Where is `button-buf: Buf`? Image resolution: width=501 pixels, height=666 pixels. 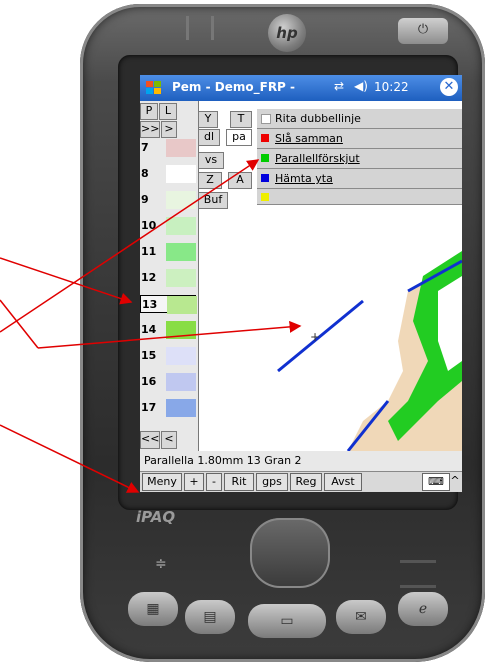 button-buf: Buf is located at coordinates (213, 200).